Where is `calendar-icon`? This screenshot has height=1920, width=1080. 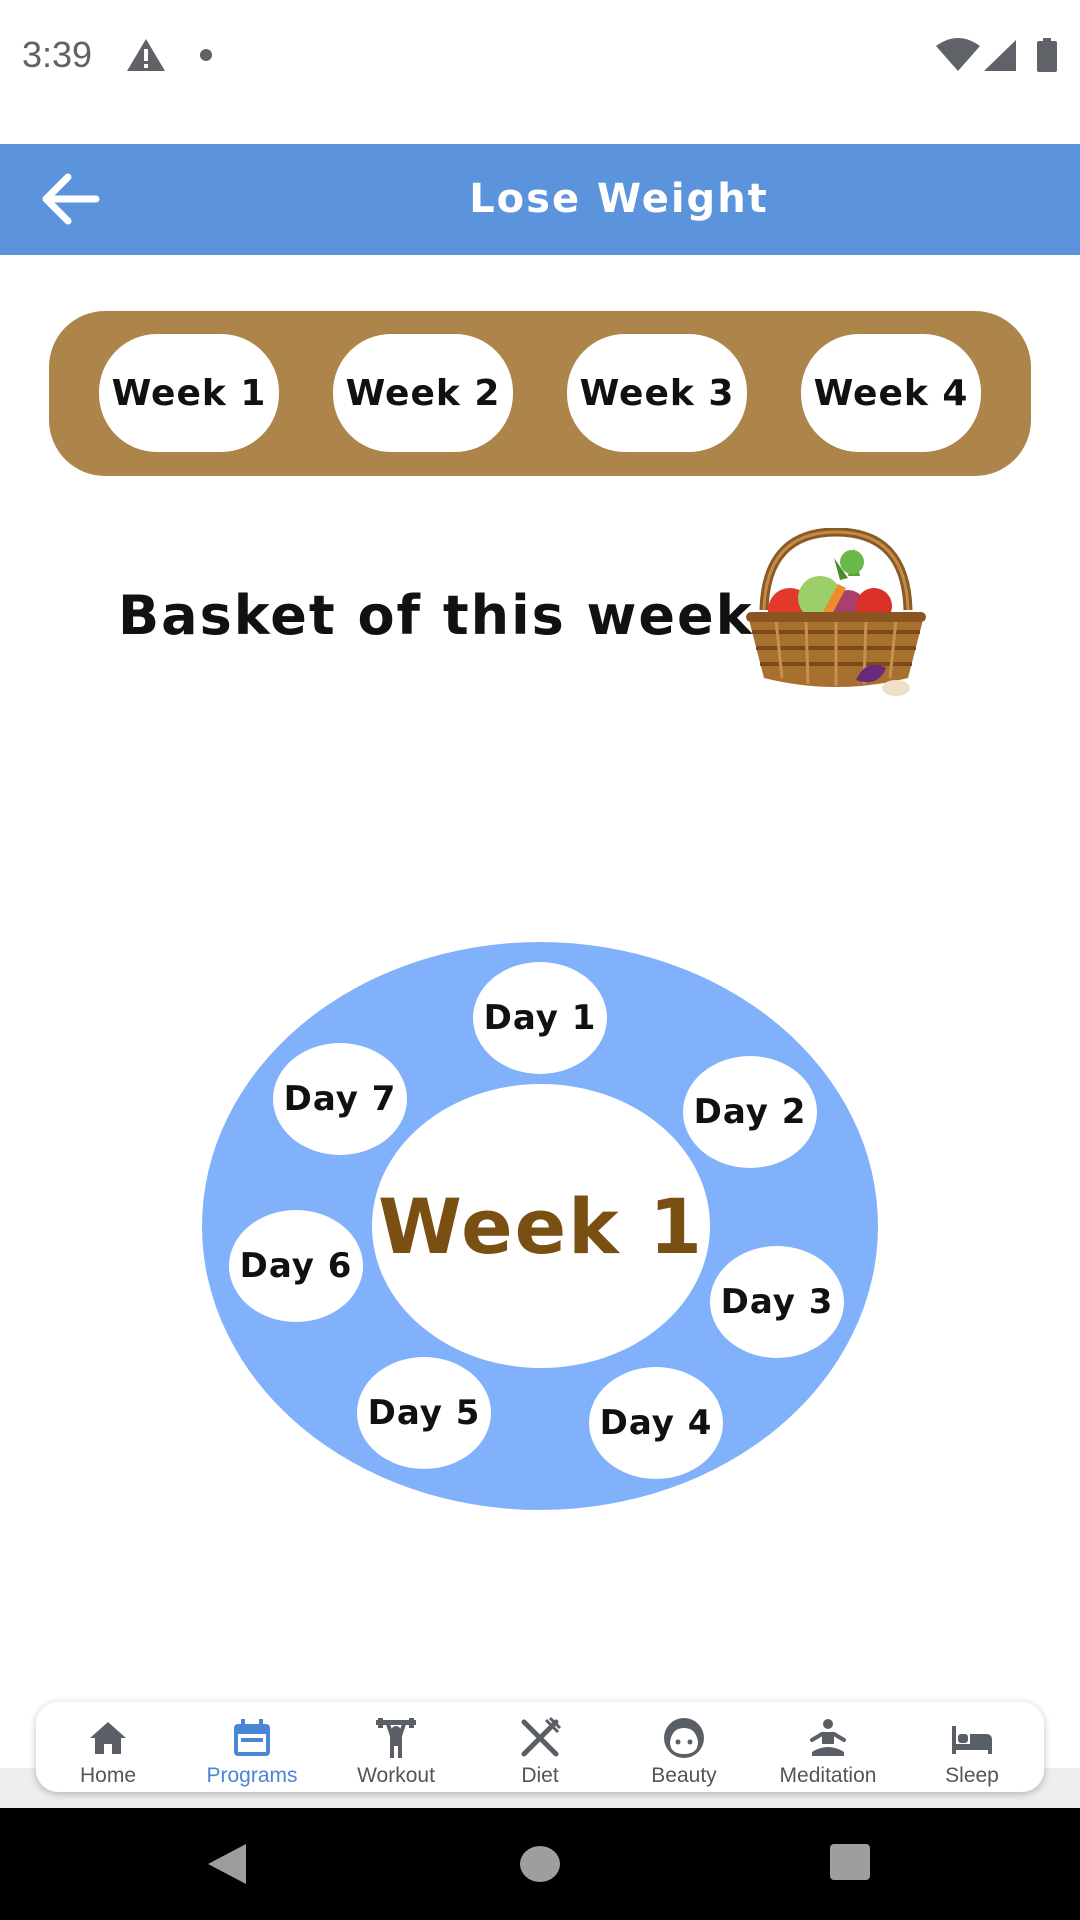
calendar-icon is located at coordinates (252, 1737).